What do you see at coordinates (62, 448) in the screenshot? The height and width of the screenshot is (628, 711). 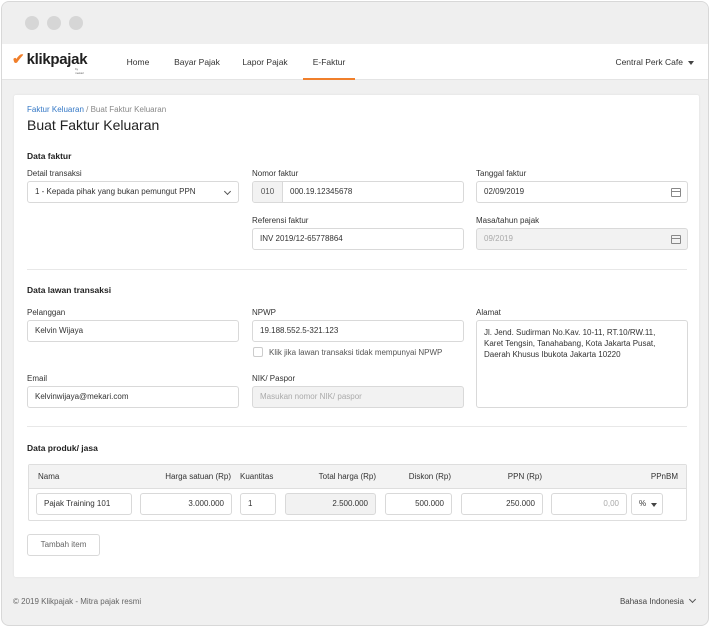 I see `section-title-data-produk: Data produk/ jasa` at bounding box center [62, 448].